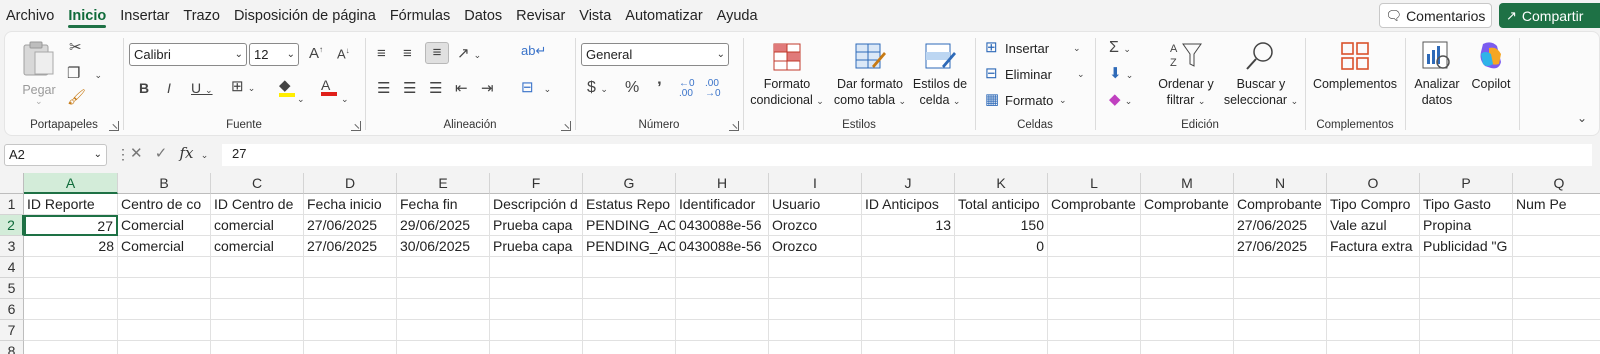 The image size is (1600, 354). Describe the element at coordinates (1466, 225) in the screenshot. I see `cell: Propina` at that location.